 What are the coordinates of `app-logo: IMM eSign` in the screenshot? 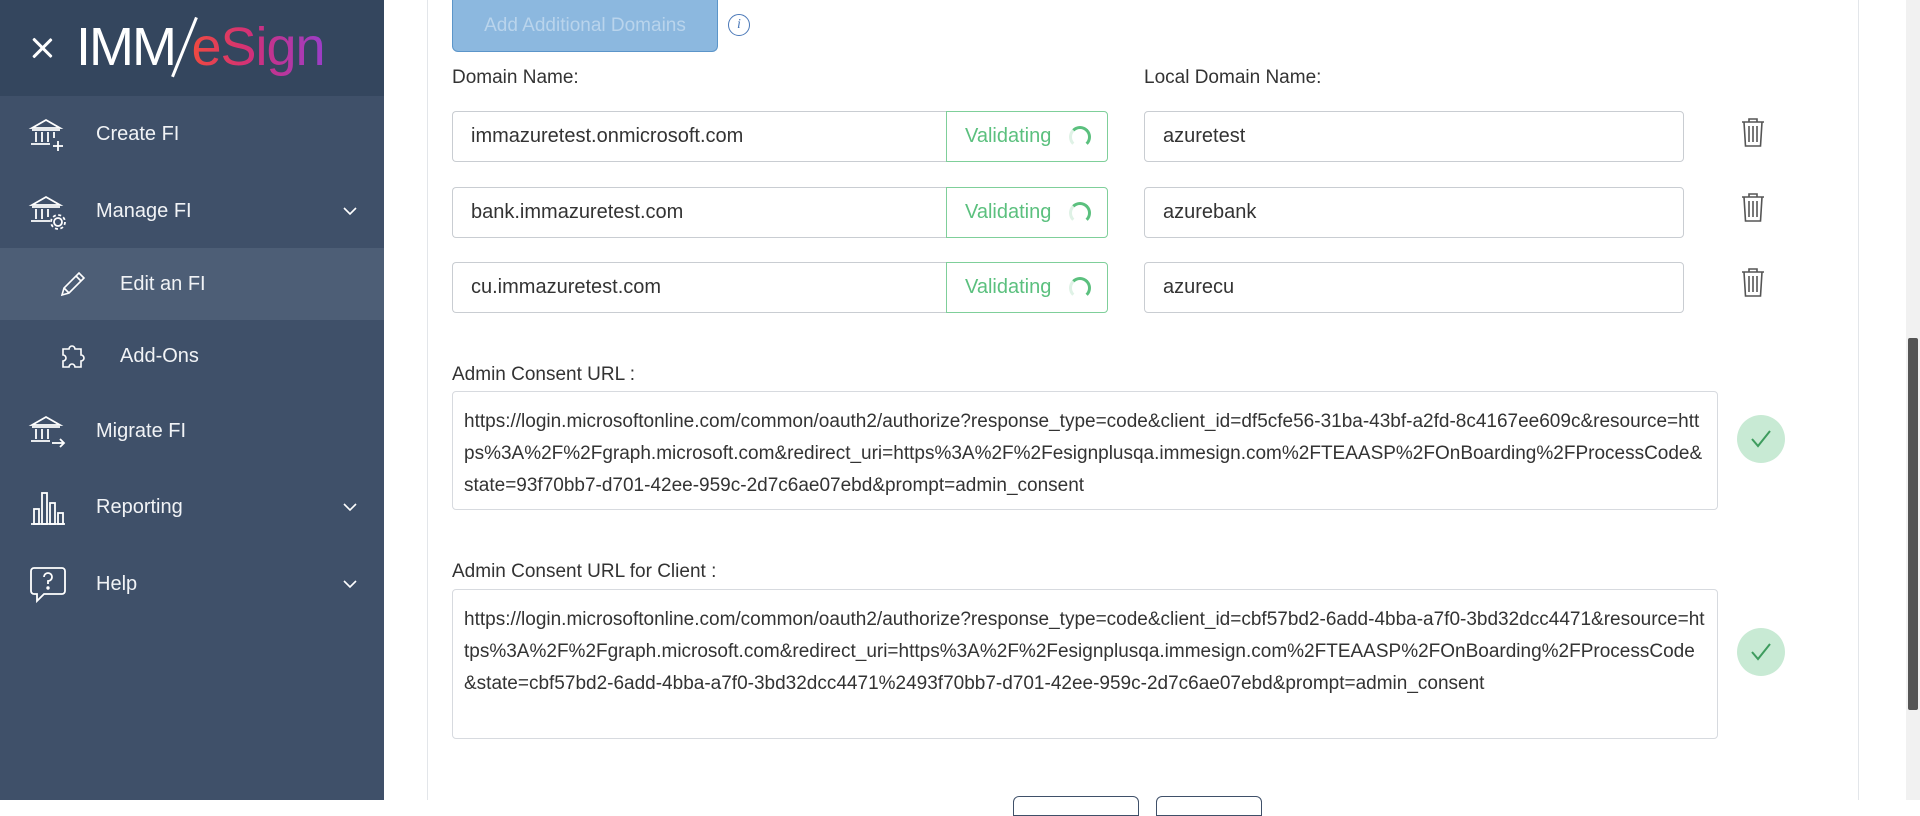 It's located at (201, 47).